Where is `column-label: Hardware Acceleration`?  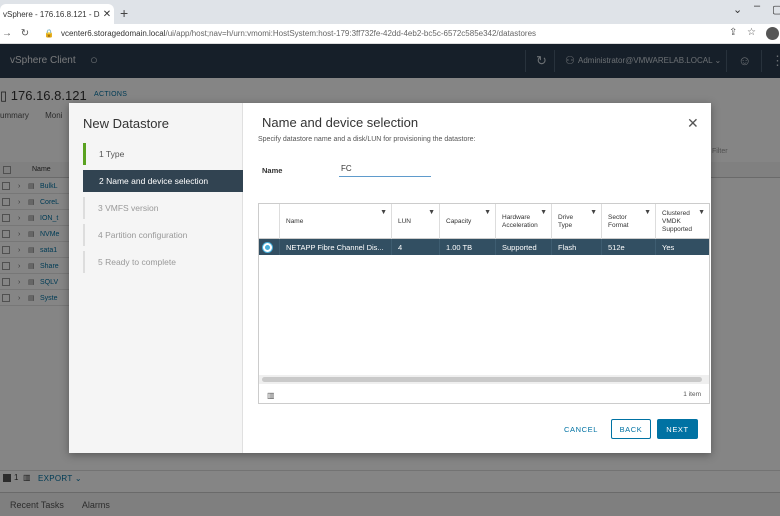
column-label: Hardware Acceleration is located at coordinates (520, 221).